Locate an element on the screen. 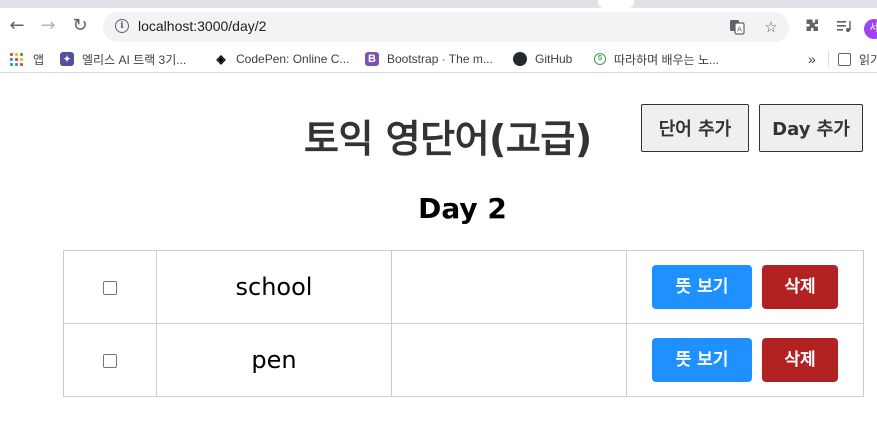 This screenshot has width=877, height=439. day-title: Day 2 is located at coordinates (462, 208).